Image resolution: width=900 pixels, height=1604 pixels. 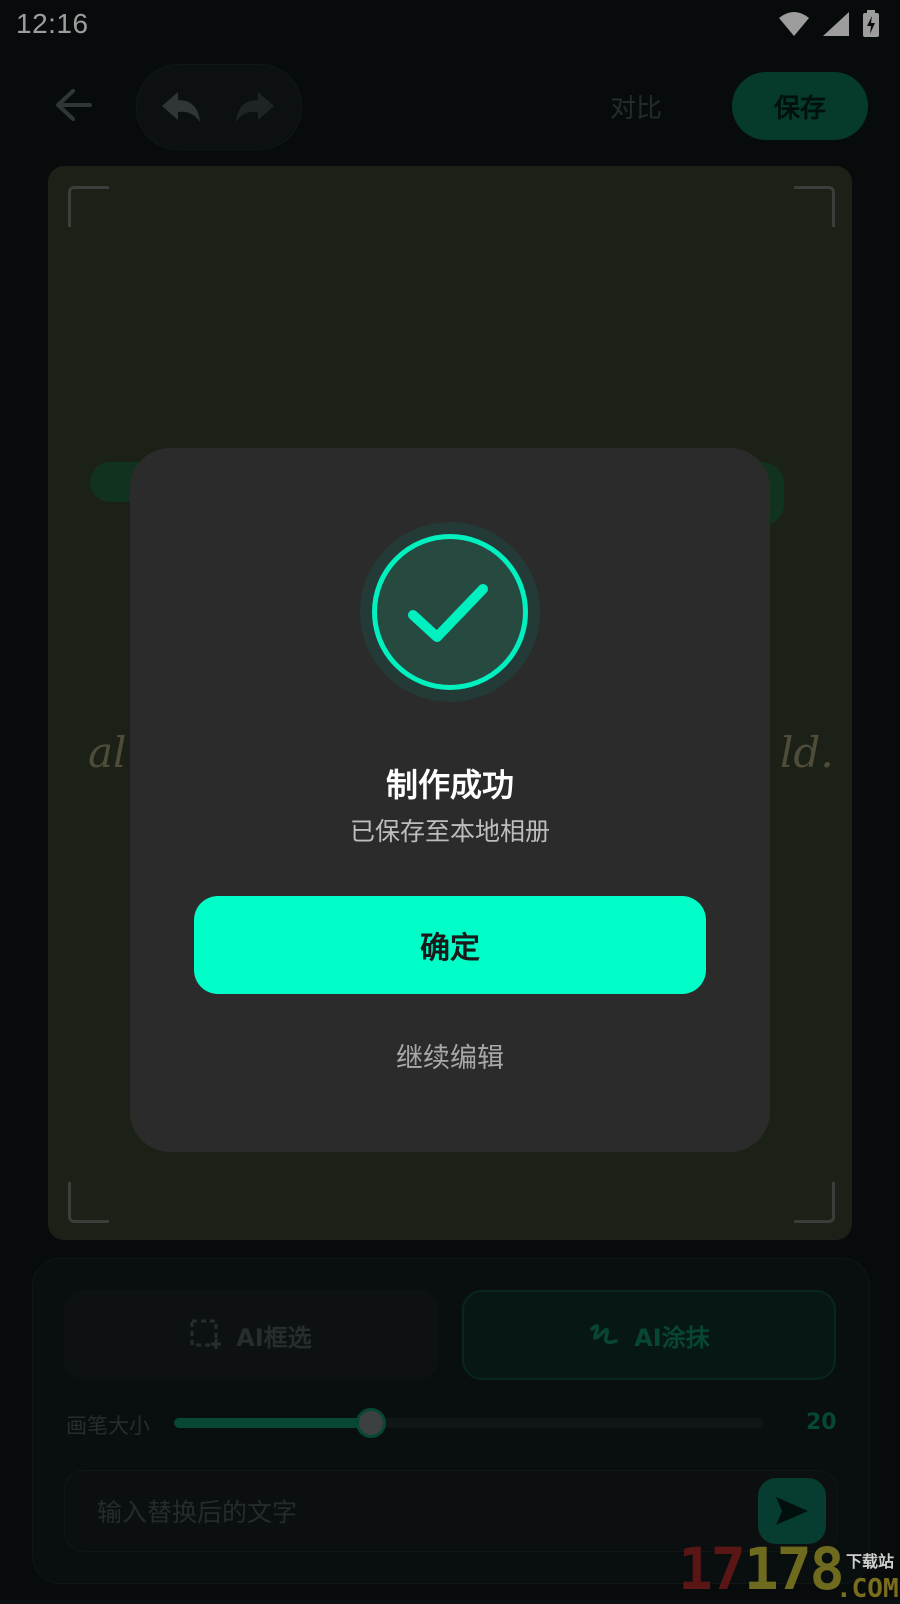 I want to click on watermark-digits-a: 17, so click(x=712, y=1569).